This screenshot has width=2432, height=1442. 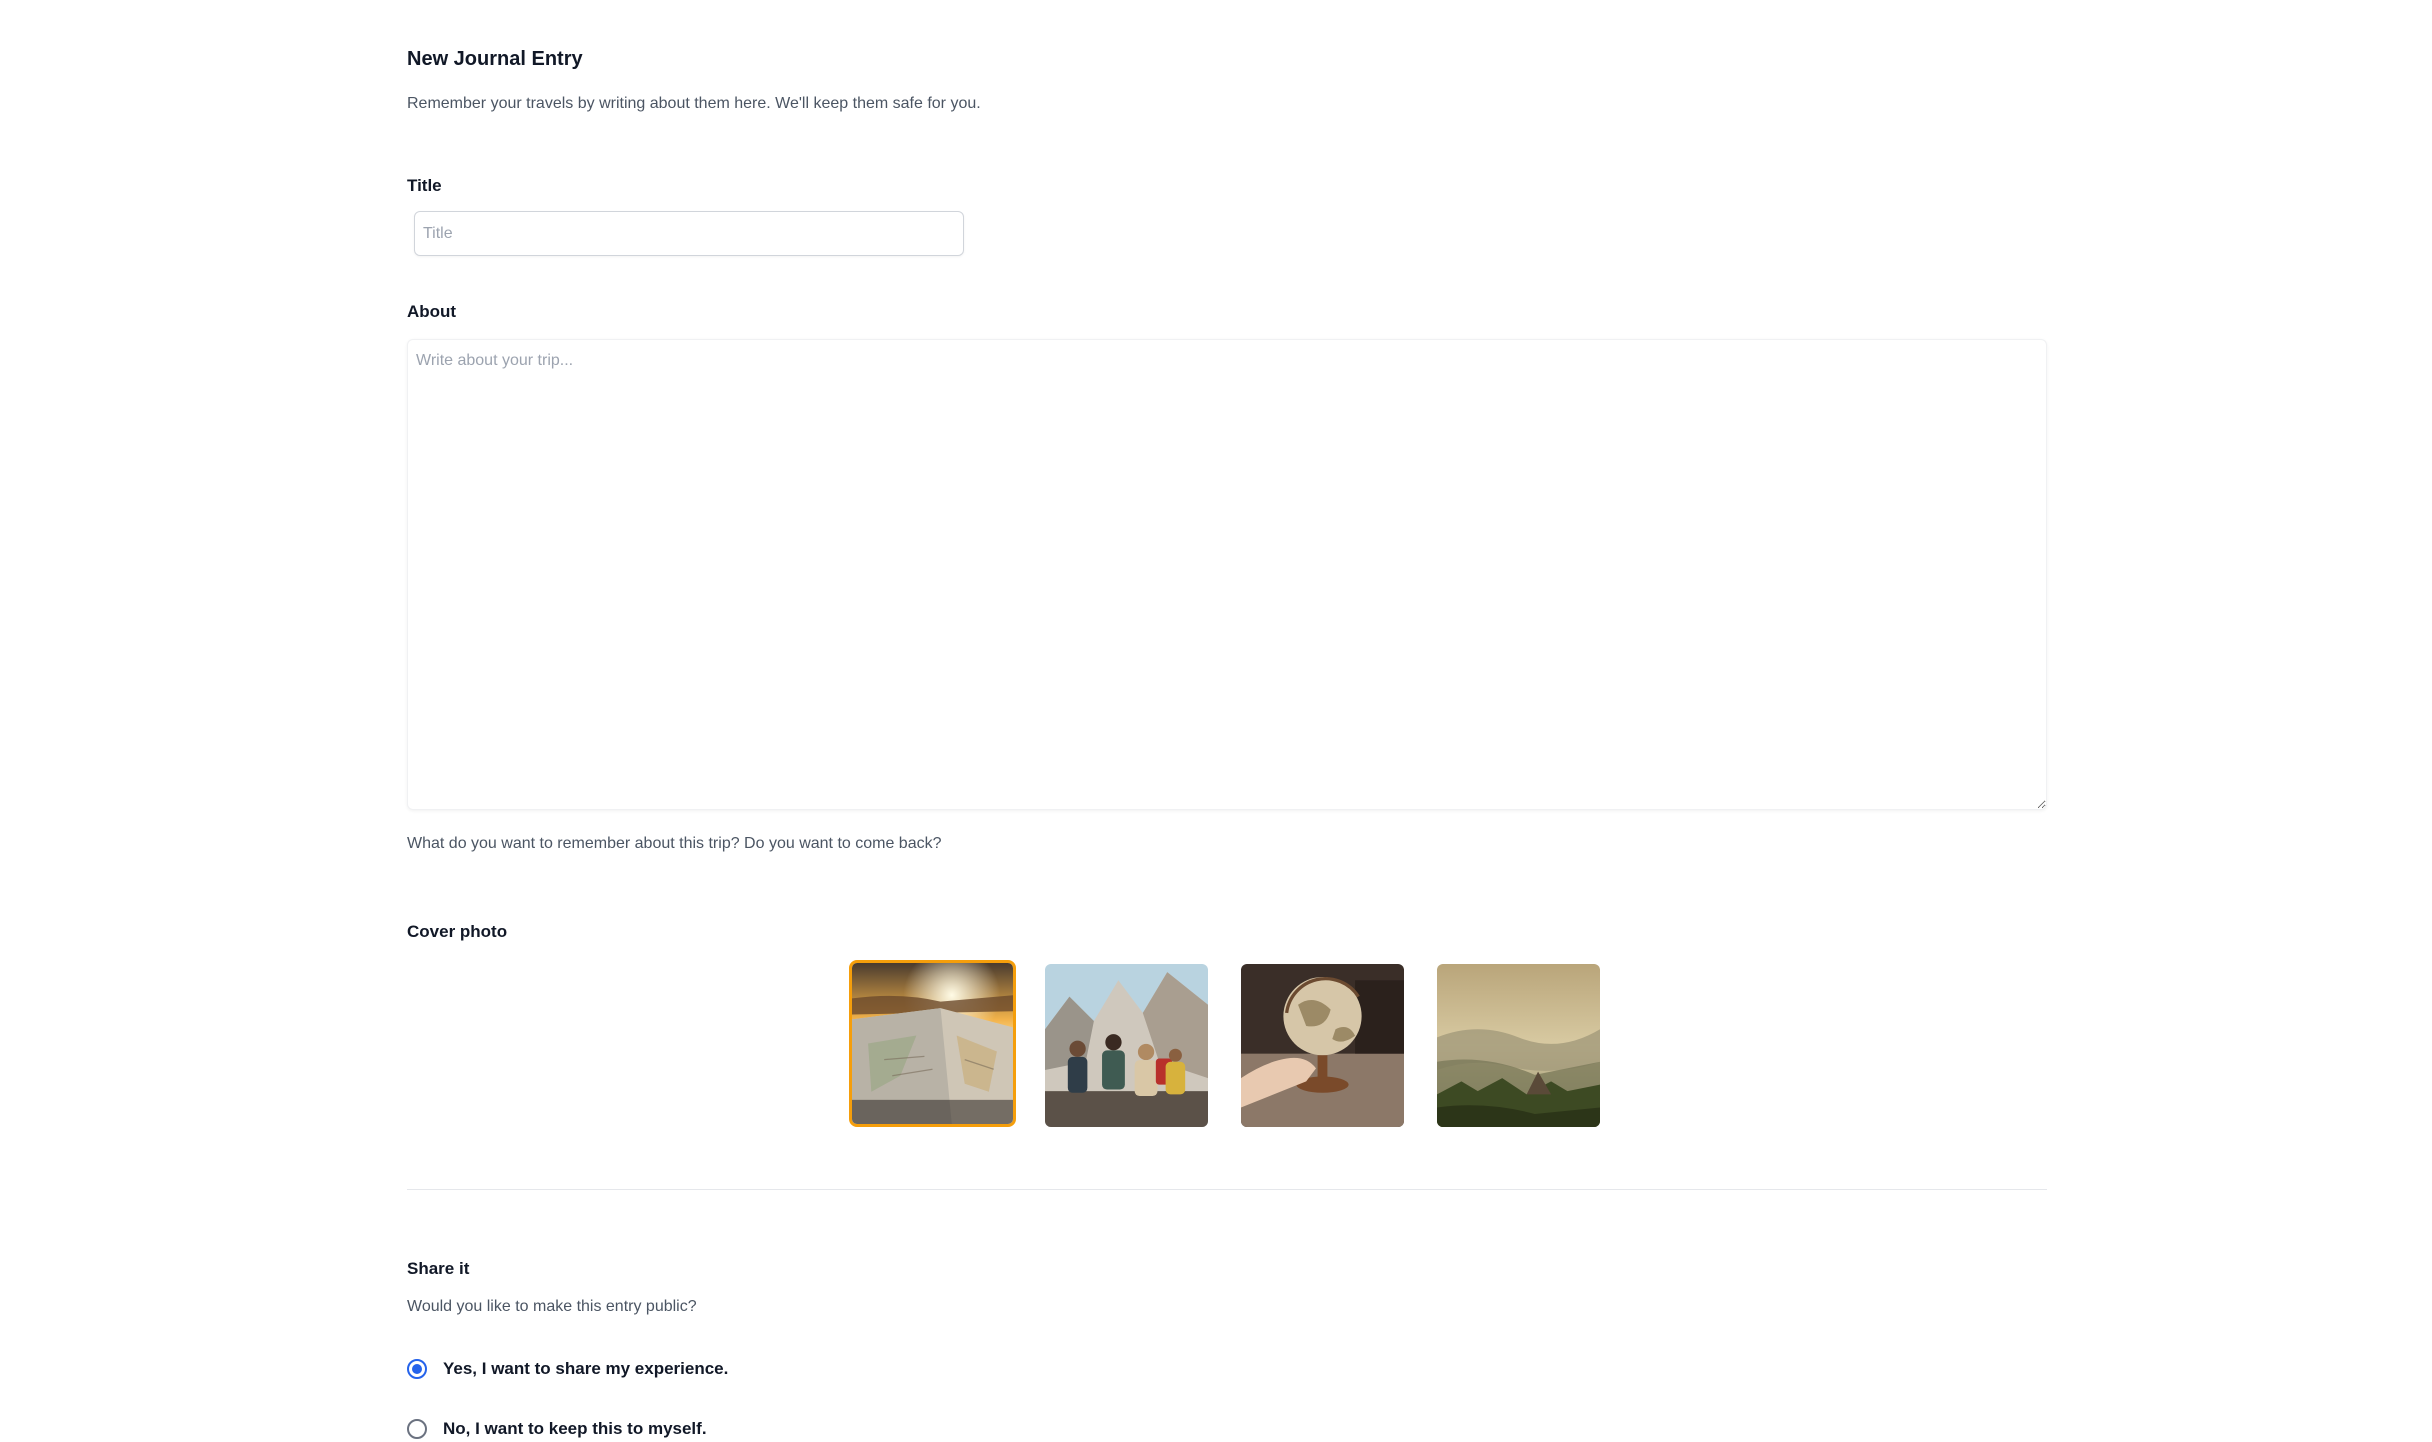 What do you see at coordinates (432, 311) in the screenshot?
I see `about-label: About` at bounding box center [432, 311].